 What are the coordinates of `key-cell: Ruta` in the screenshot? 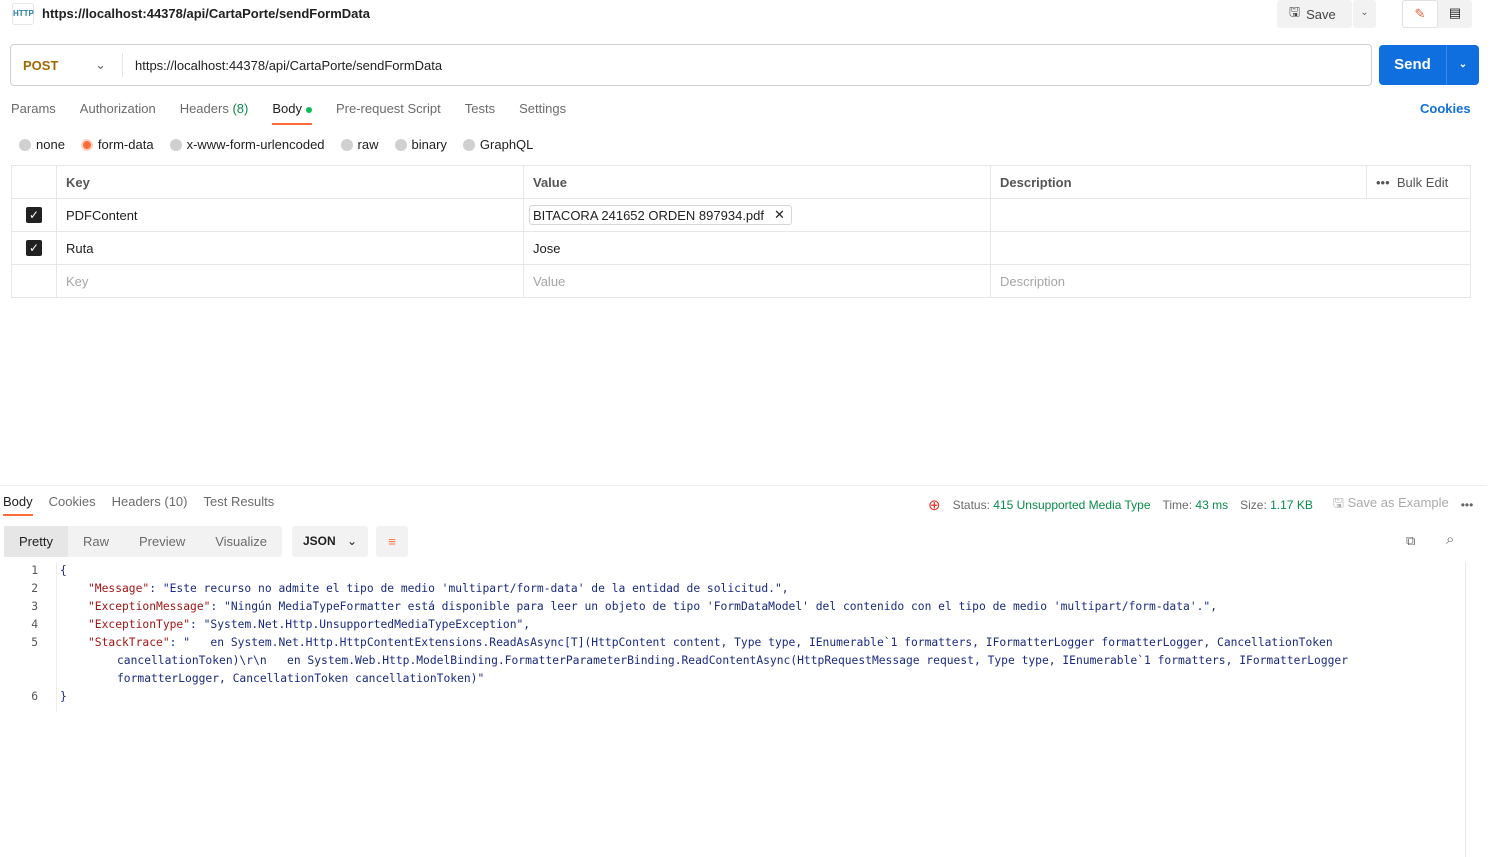 It's located at (290, 248).